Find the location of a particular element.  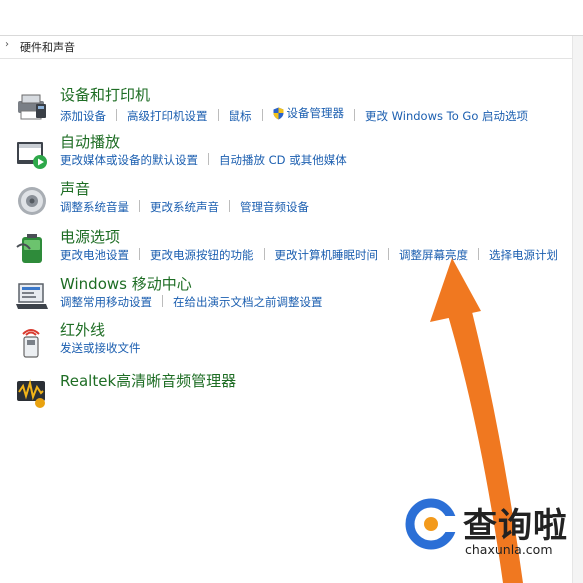

watermark-logo: 查询啦 chaxunla.com is located at coordinates (492, 525).